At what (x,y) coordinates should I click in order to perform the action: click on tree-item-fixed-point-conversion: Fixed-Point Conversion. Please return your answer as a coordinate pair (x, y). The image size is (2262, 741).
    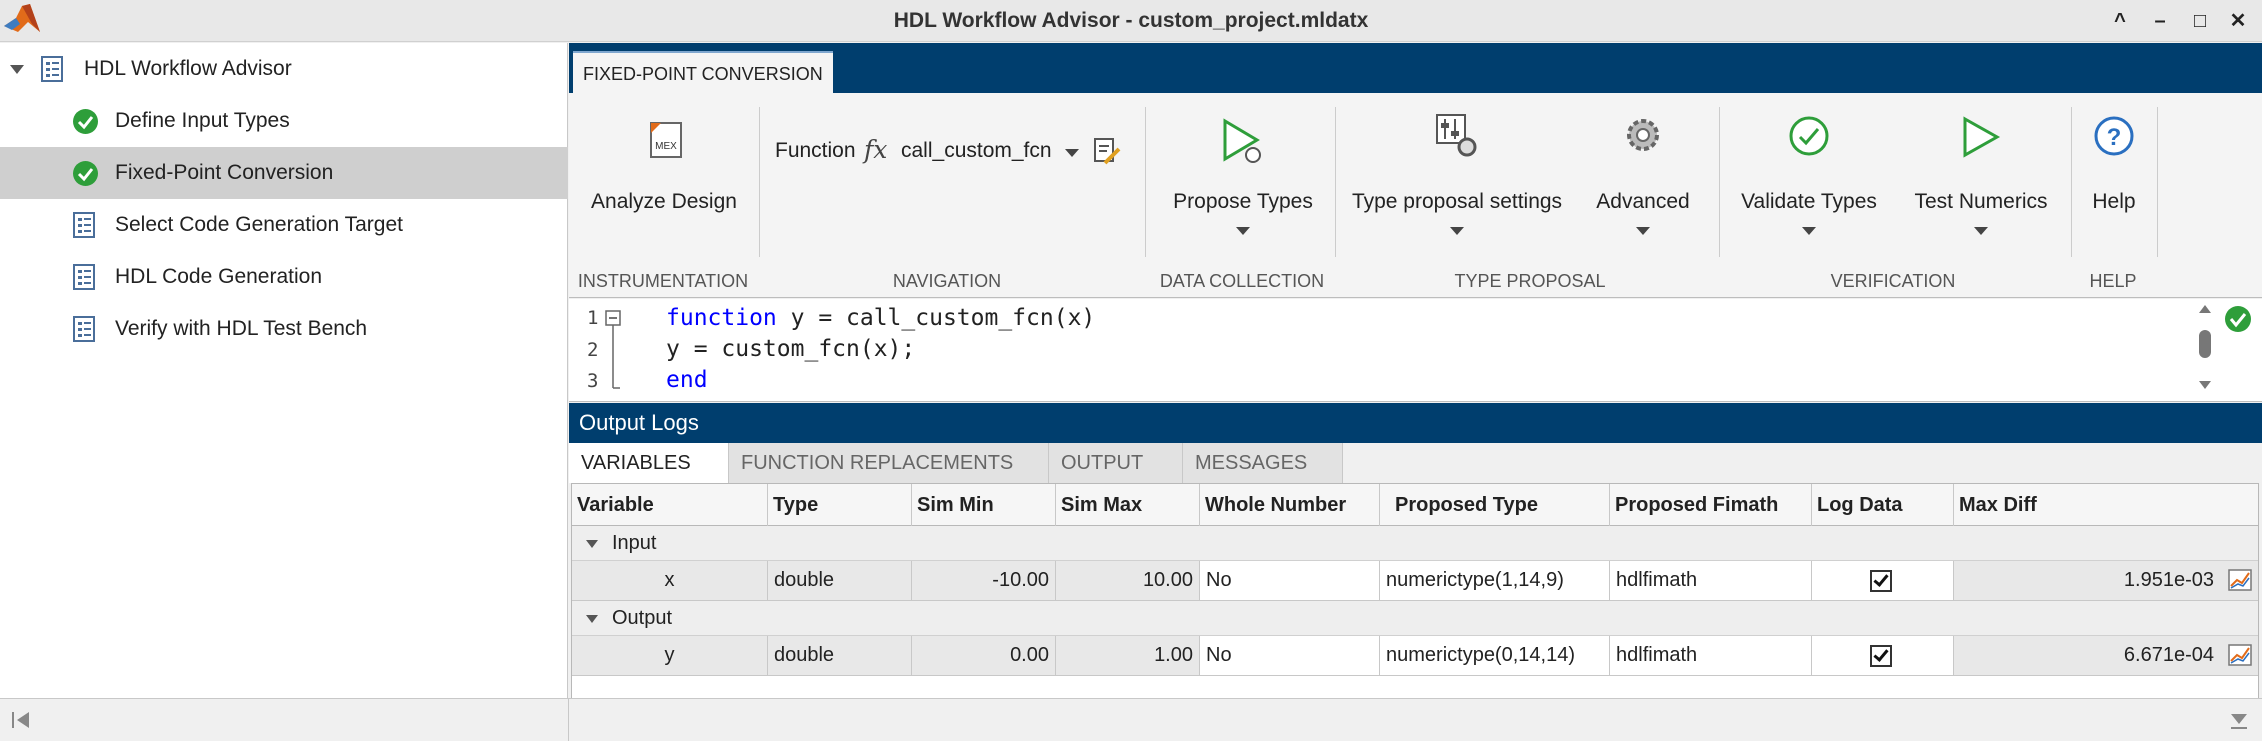
    Looking at the image, I should click on (284, 173).